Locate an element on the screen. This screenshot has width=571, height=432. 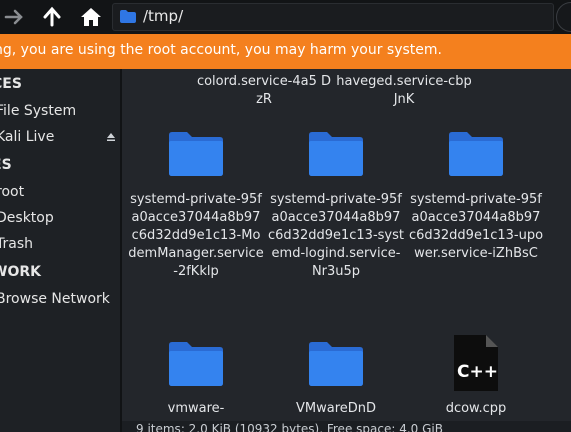
sidebar-item-trash: Trash is located at coordinates (16, 244).